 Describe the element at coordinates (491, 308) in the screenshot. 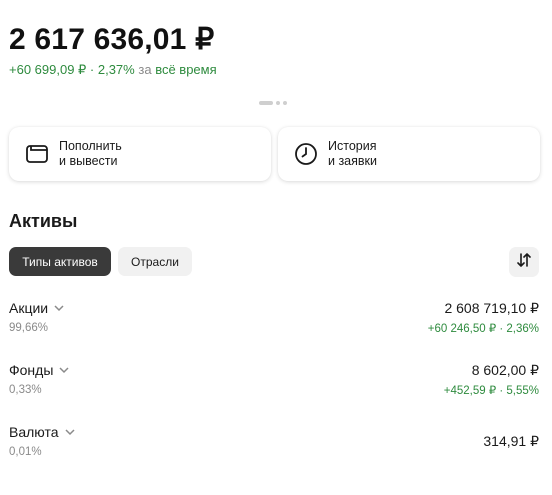

I see `asset-value: 2 608 719,10 ₽` at that location.